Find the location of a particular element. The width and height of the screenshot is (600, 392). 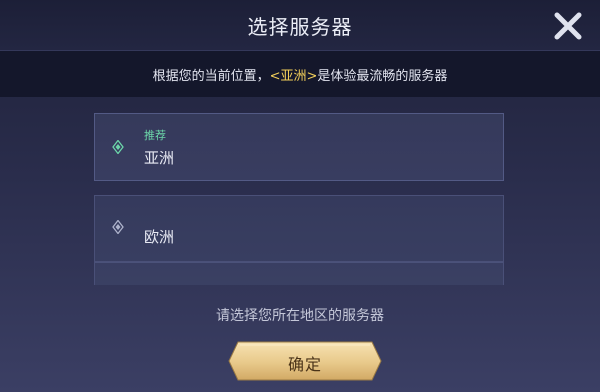

server-name-asia: 亚洲 is located at coordinates (159, 158).